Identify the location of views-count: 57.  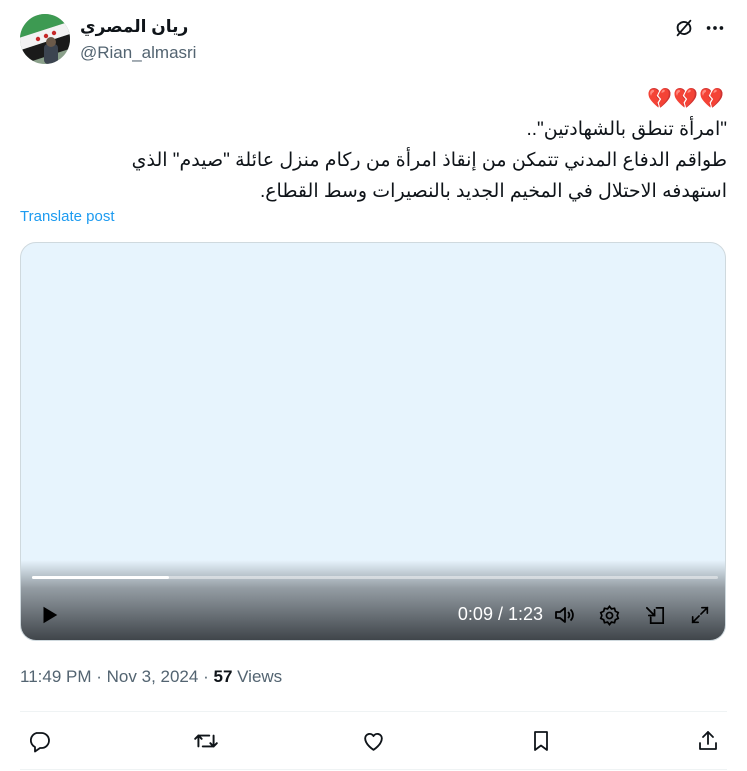
(223, 676).